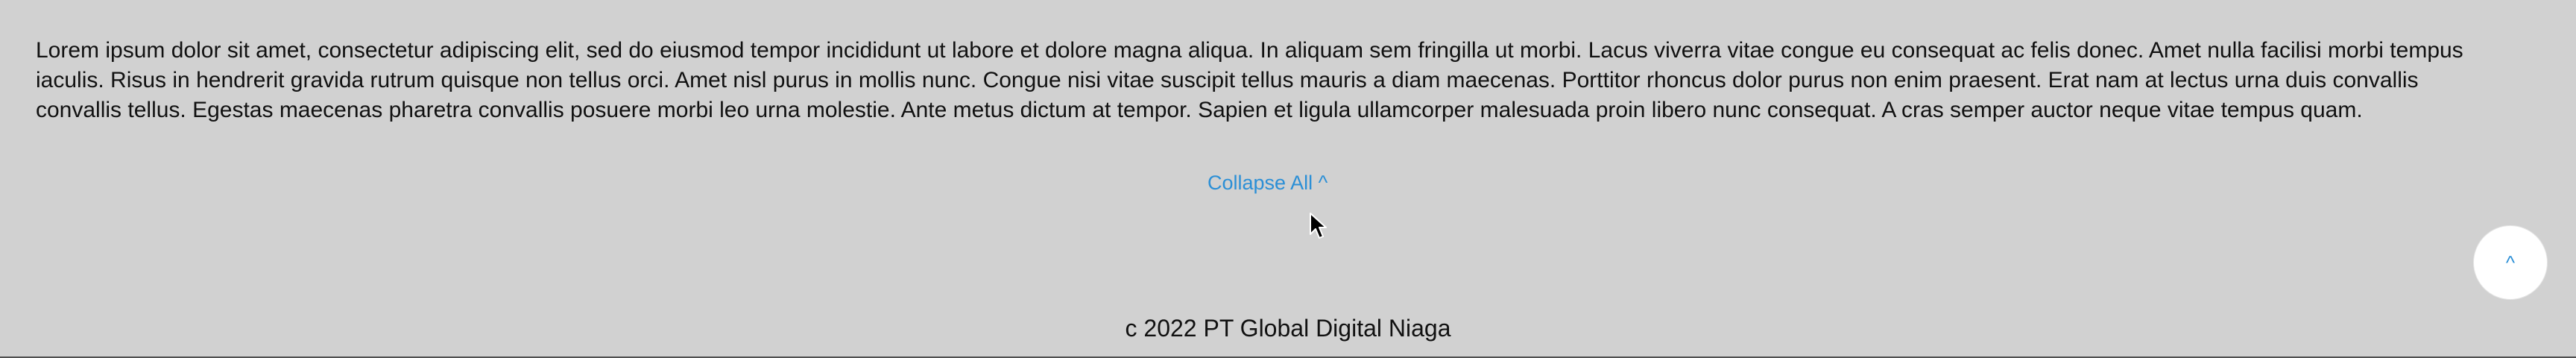  What do you see at coordinates (1318, 226) in the screenshot?
I see `mouse-pointer-icon` at bounding box center [1318, 226].